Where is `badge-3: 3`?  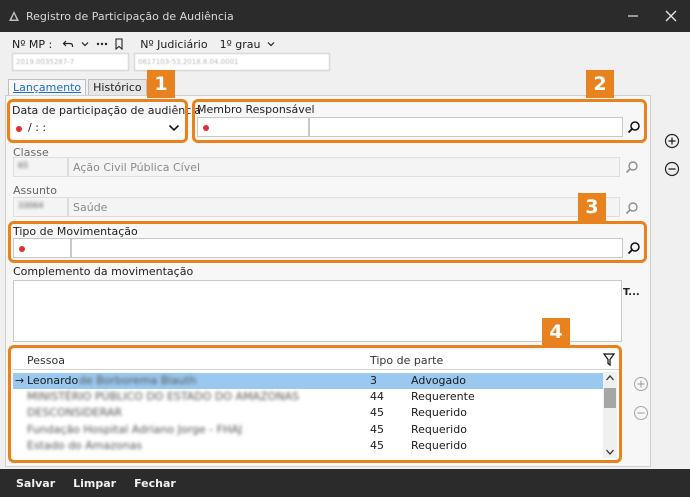 badge-3: 3 is located at coordinates (592, 207).